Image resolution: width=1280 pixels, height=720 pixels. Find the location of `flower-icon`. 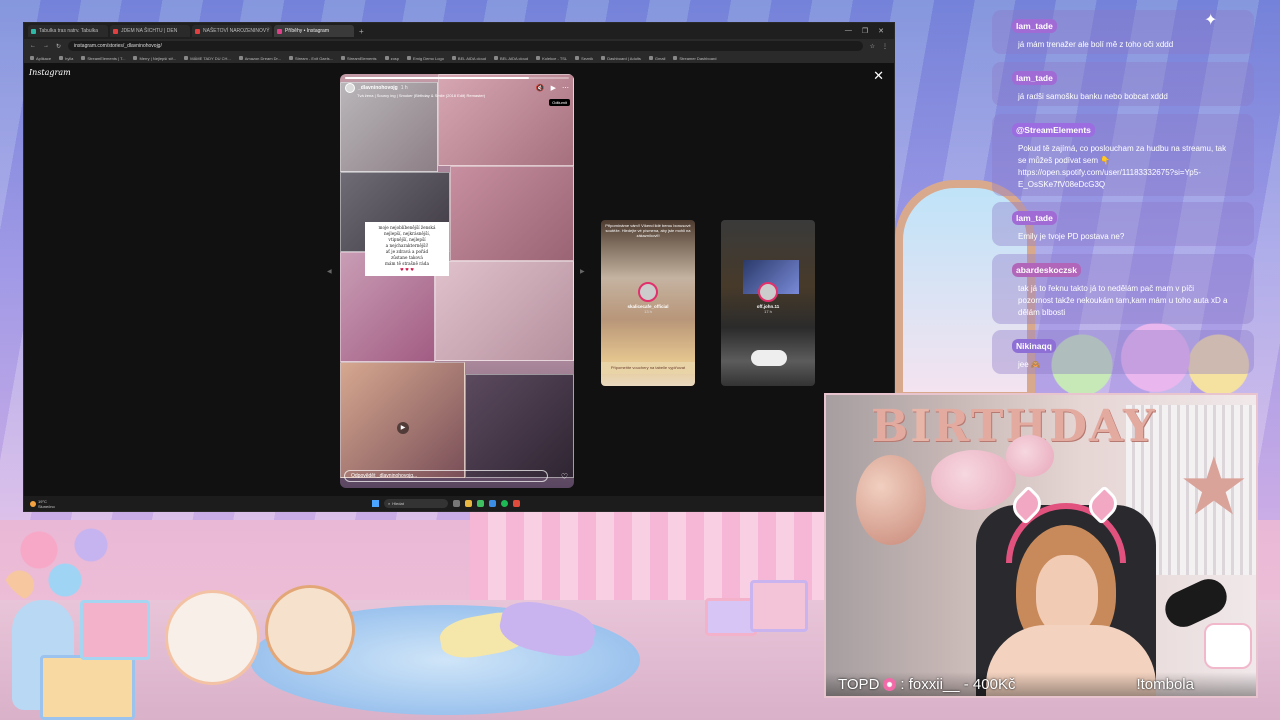

flower-icon is located at coordinates (890, 684).